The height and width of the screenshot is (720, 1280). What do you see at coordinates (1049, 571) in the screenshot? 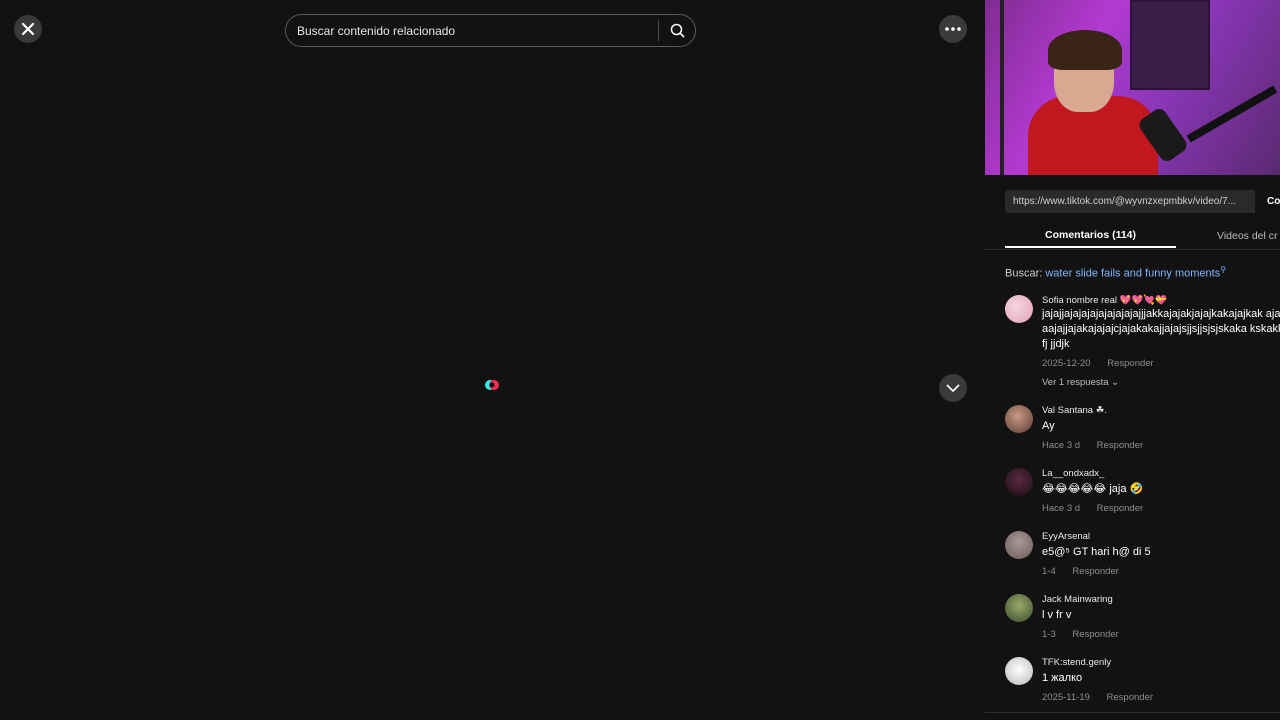
I see `comment-date: 1-4` at bounding box center [1049, 571].